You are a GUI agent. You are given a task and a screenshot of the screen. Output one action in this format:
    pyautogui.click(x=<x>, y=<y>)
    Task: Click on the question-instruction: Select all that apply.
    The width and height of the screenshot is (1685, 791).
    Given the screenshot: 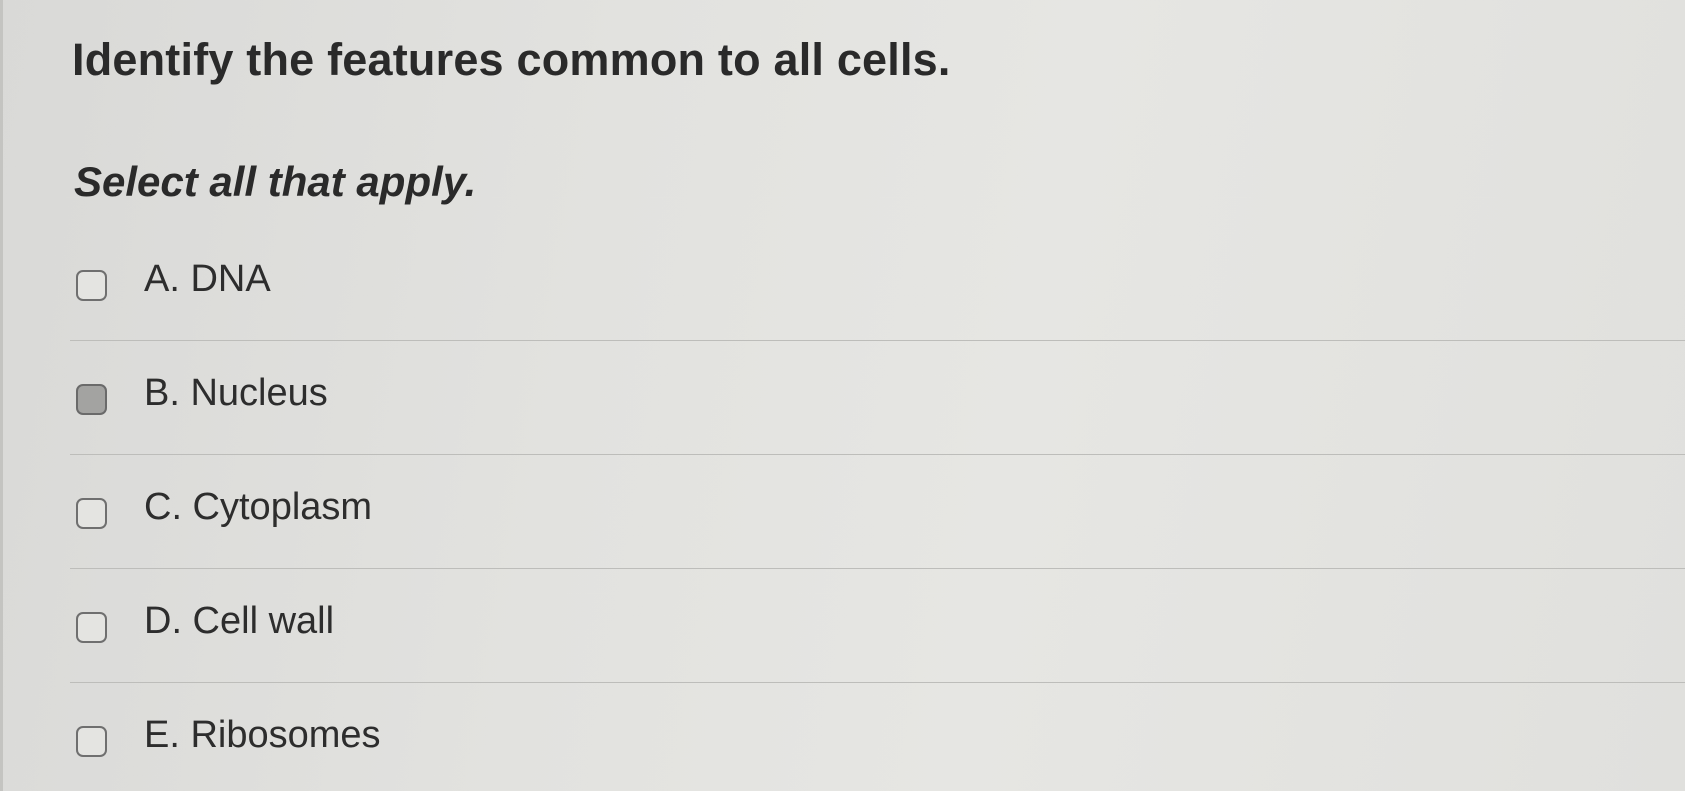 What is the action you would take?
    pyautogui.click(x=275, y=181)
    